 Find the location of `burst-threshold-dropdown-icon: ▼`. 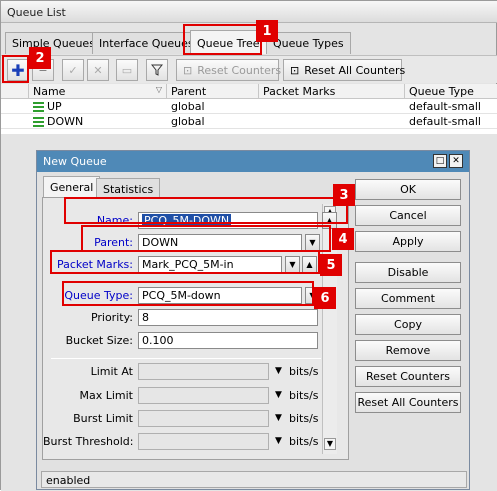

burst-threshold-dropdown-icon: ▼ is located at coordinates (278, 441).